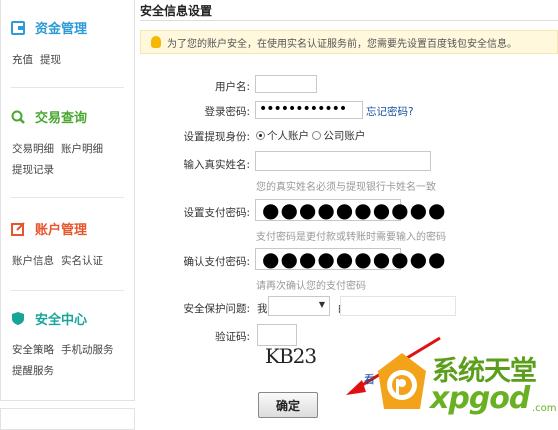 The image size is (558, 430). What do you see at coordinates (342, 44) in the screenshot?
I see `notice-text: 为了您的账户安全，在使用实名认证服务前，您需要先设置百度钱包安全信息。` at bounding box center [342, 44].